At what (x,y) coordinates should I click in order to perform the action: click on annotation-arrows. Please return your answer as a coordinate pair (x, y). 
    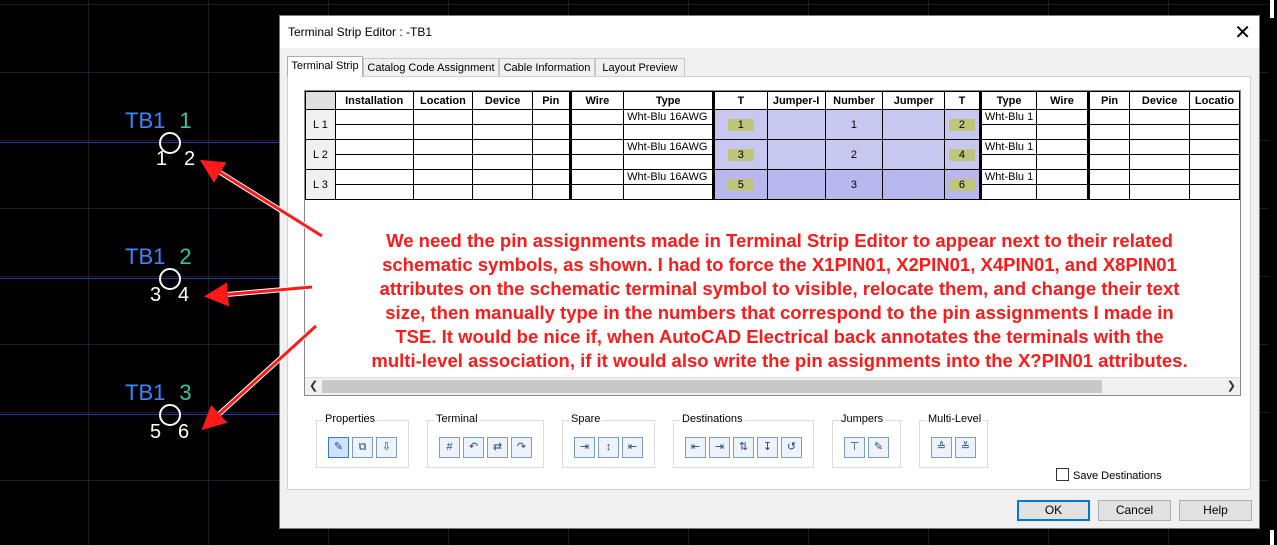
    Looking at the image, I should click on (261, 295).